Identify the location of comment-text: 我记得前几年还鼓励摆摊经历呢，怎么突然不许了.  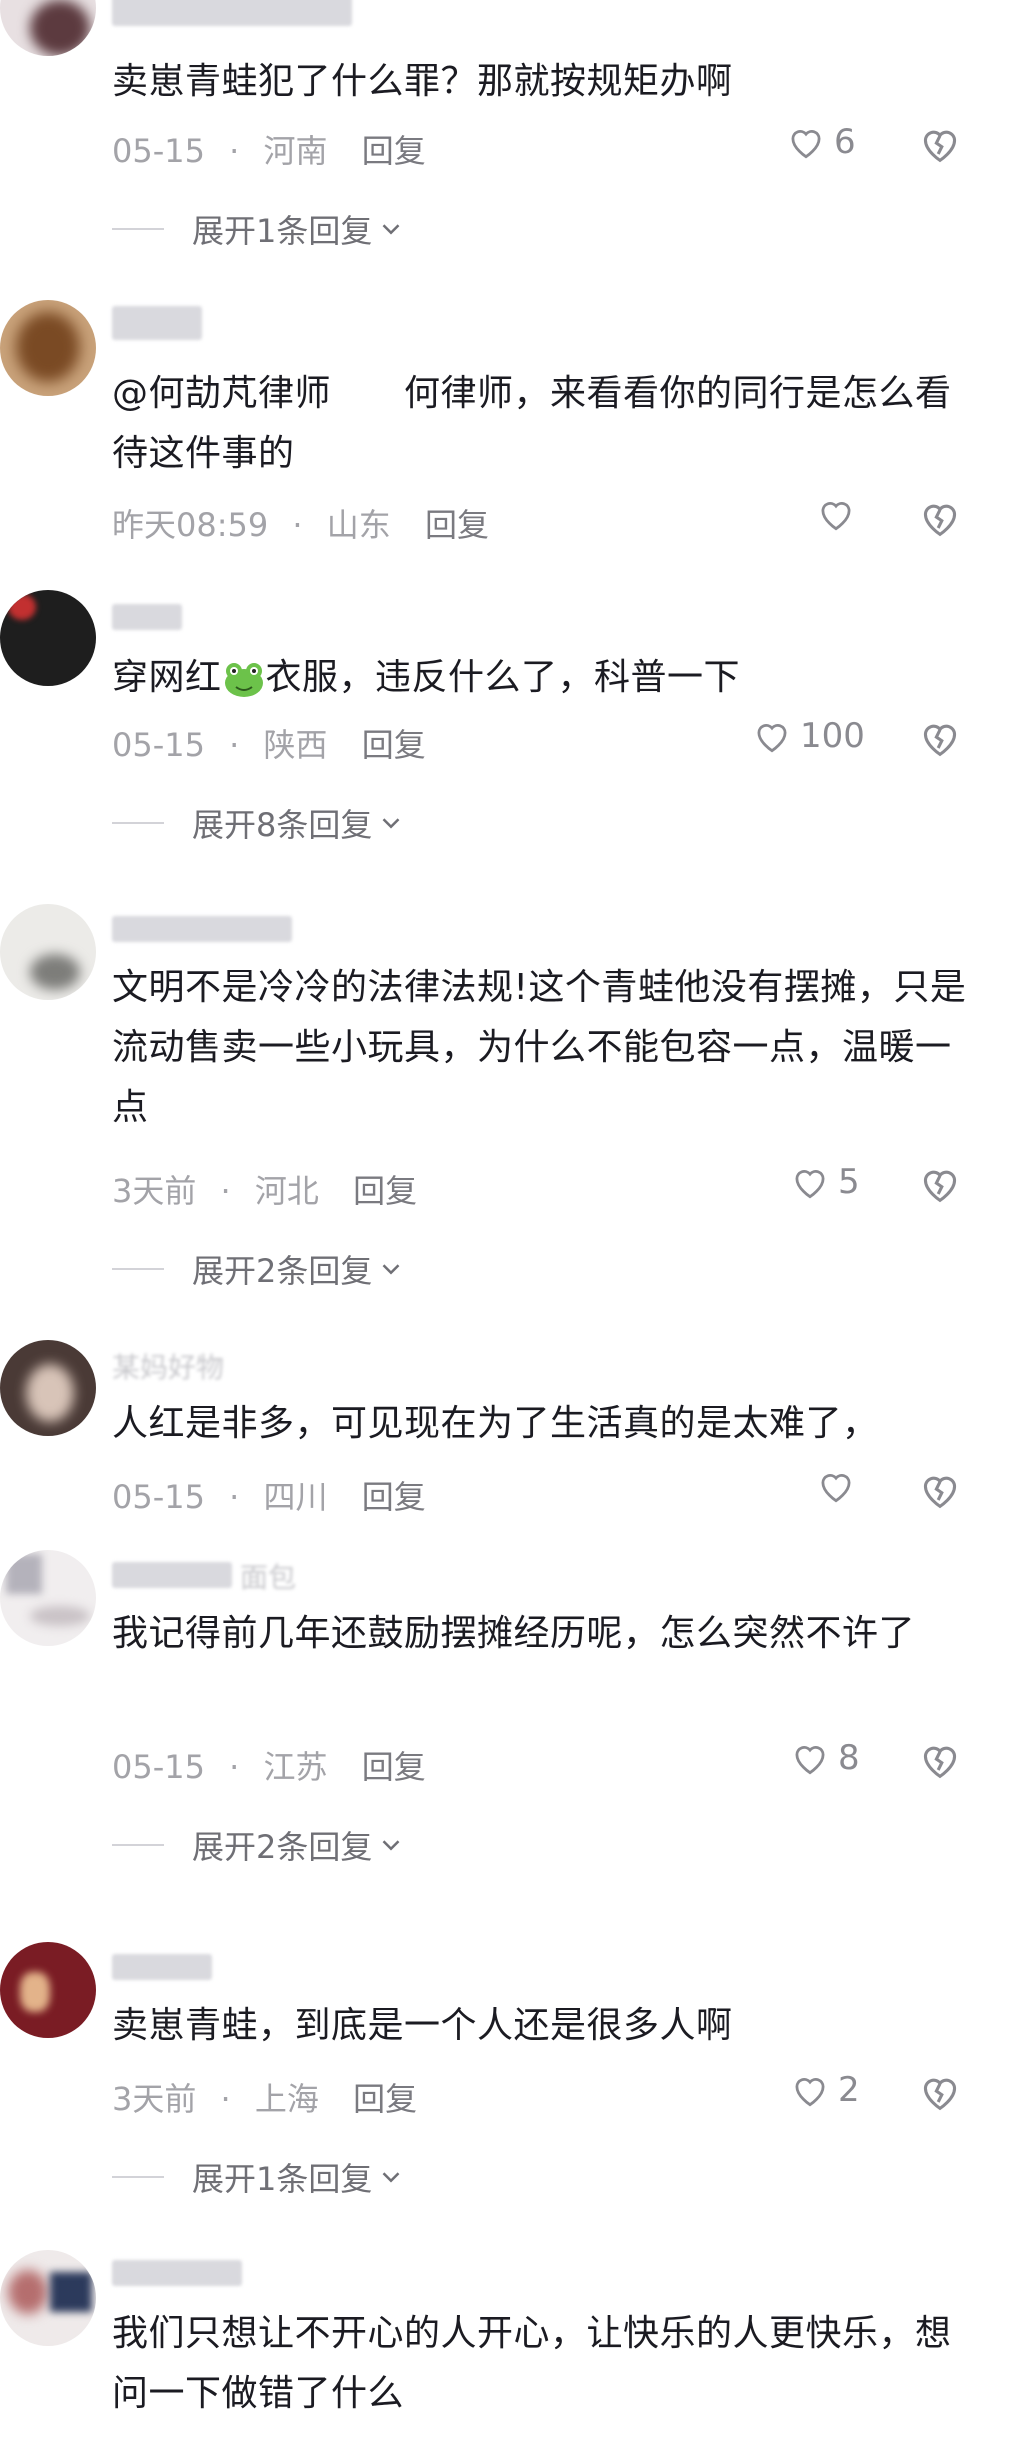
(514, 1633).